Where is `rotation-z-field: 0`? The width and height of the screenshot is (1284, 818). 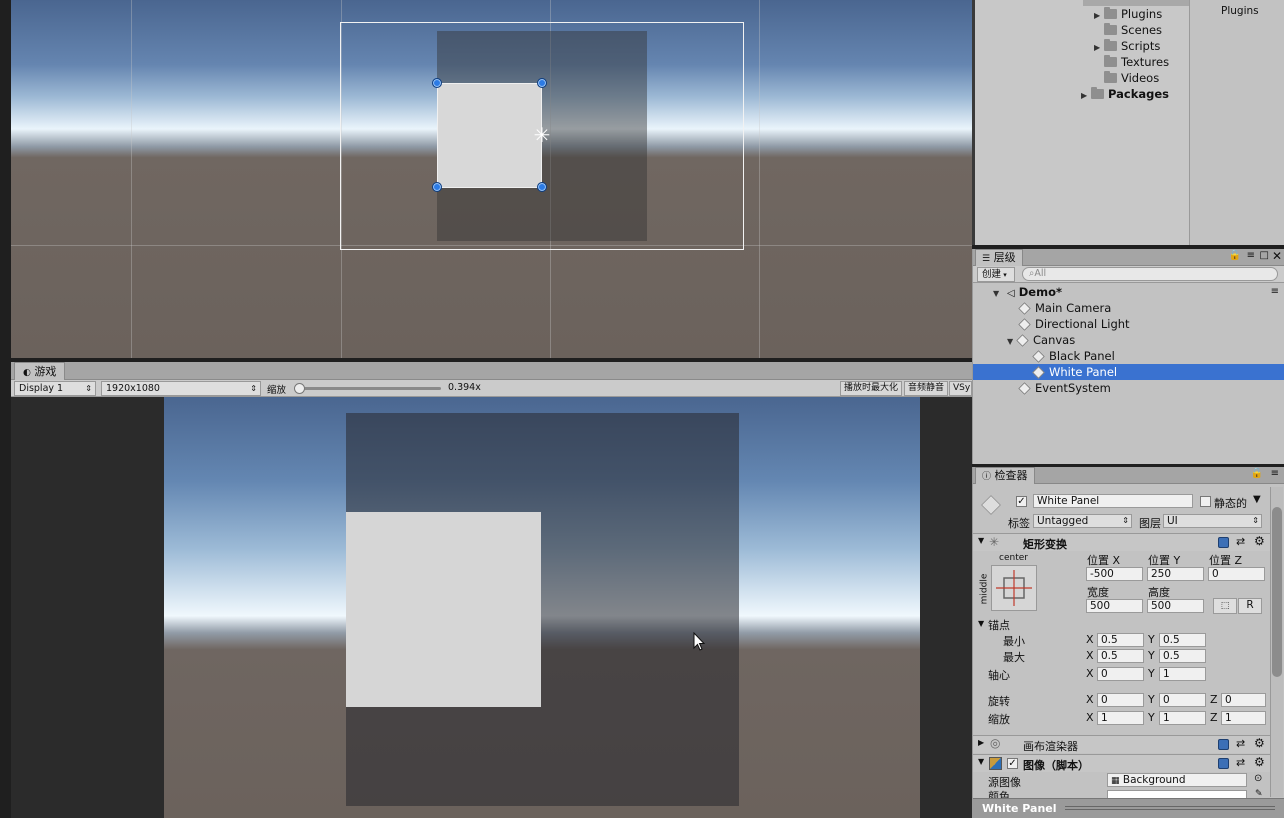 rotation-z-field: 0 is located at coordinates (1243, 700).